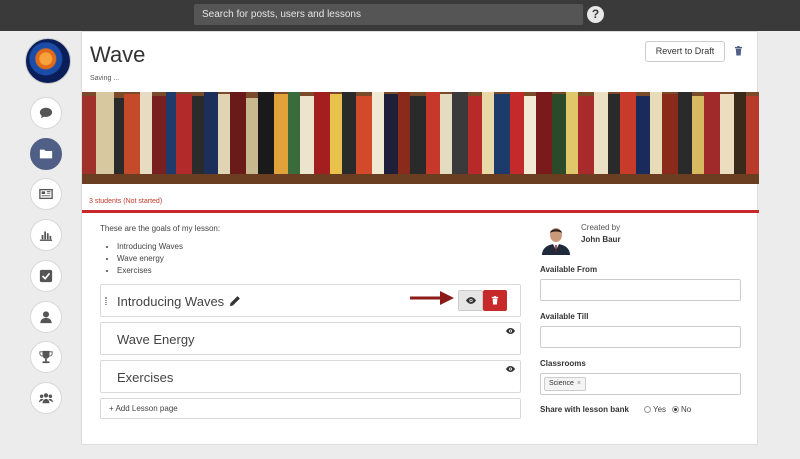  Describe the element at coordinates (556, 239) in the screenshot. I see `creator-avatar` at that location.